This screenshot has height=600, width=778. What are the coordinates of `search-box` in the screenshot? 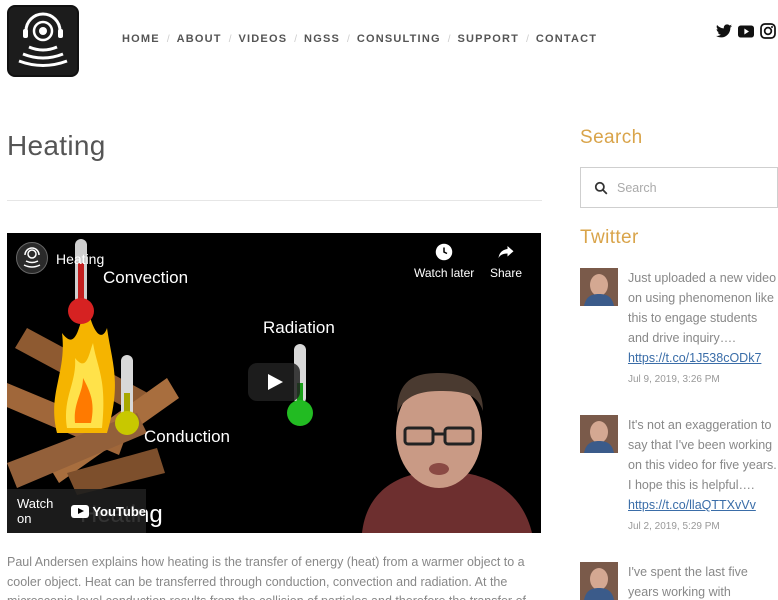 It's located at (679, 187).